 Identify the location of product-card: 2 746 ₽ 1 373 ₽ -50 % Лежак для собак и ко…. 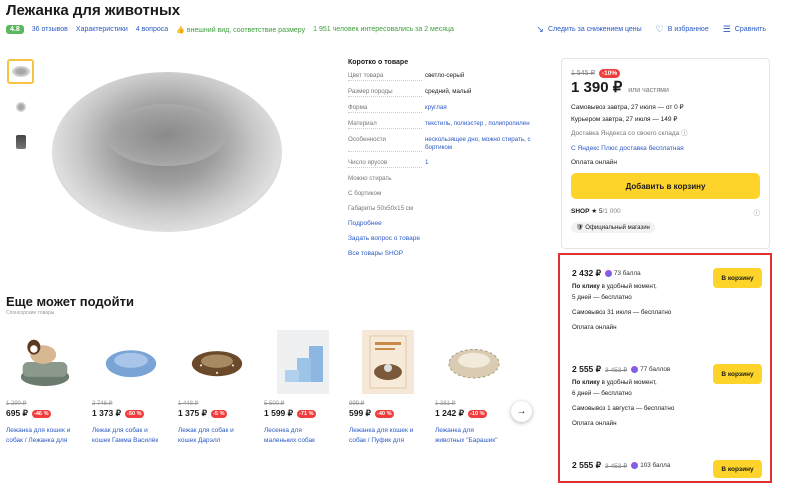
(131, 388).